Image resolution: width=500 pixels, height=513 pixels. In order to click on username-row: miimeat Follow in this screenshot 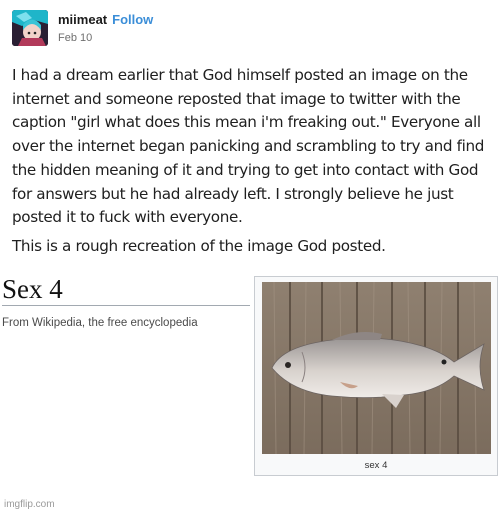, I will do `click(105, 19)`.